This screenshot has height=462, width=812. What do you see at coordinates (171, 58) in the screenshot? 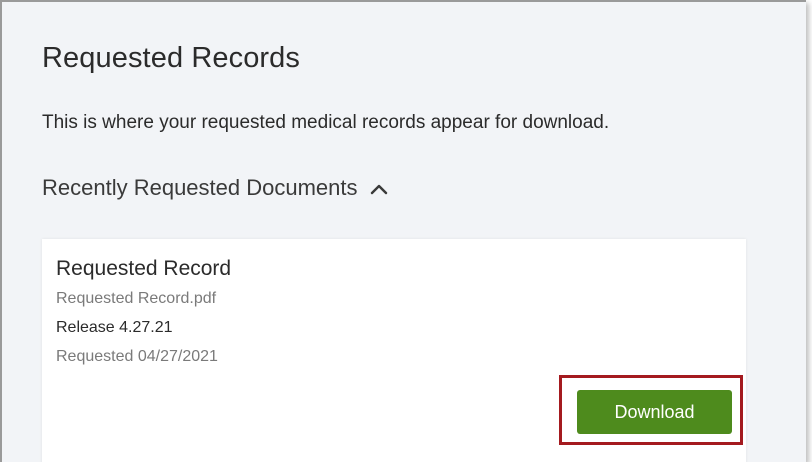
I see `page-title: Requested Records` at bounding box center [171, 58].